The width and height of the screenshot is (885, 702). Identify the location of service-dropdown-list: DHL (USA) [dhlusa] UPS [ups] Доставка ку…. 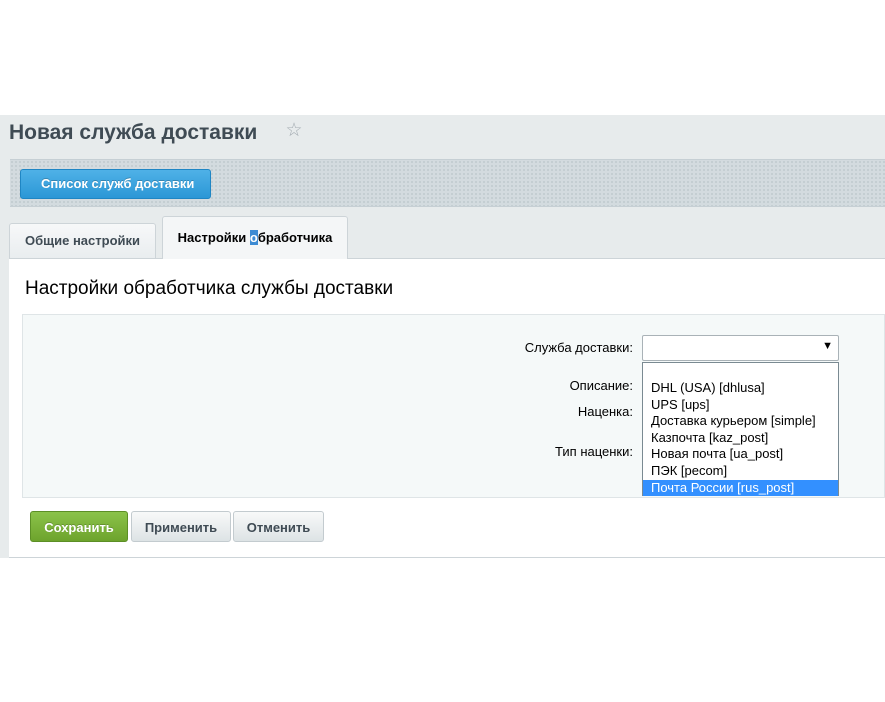
(740, 429).